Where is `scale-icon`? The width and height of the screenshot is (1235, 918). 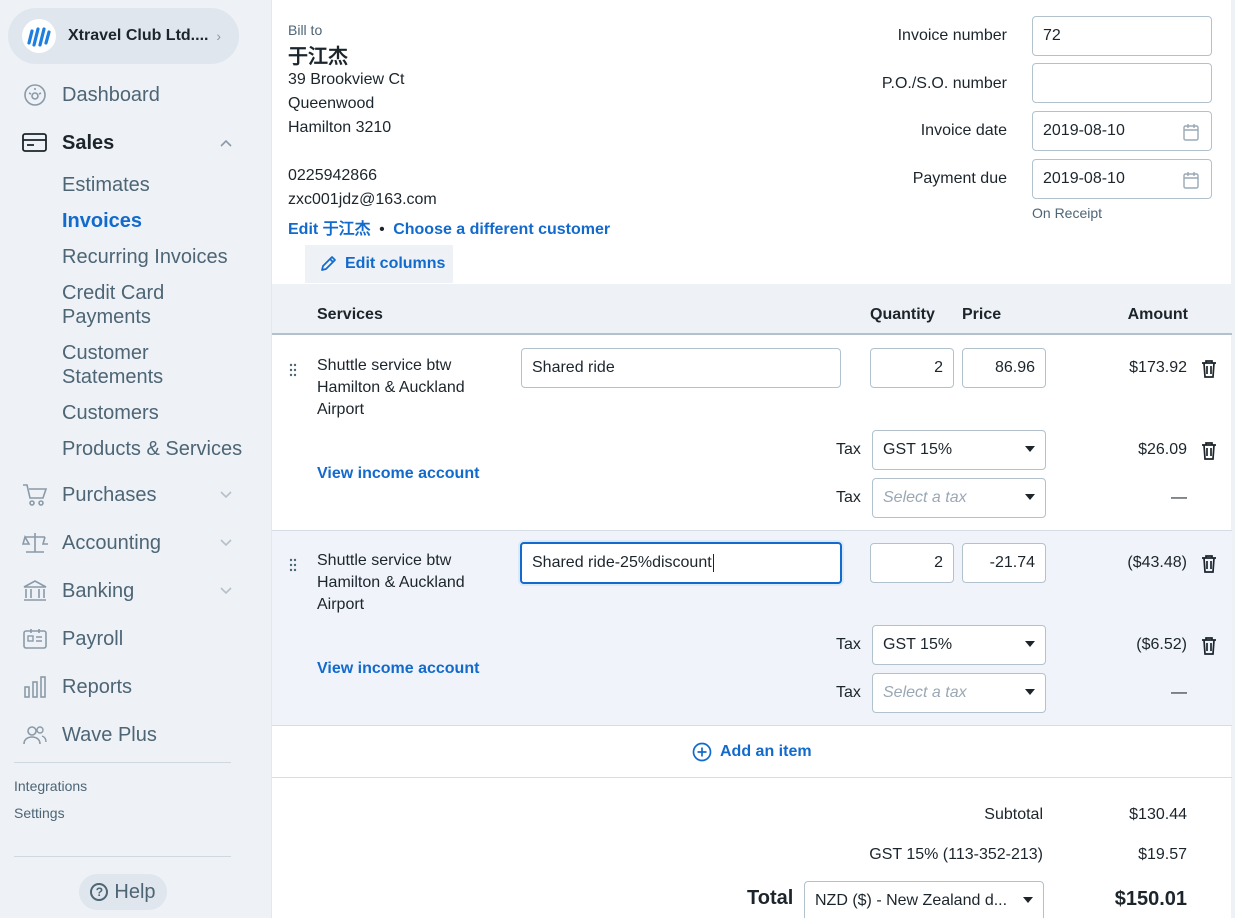
scale-icon is located at coordinates (35, 543).